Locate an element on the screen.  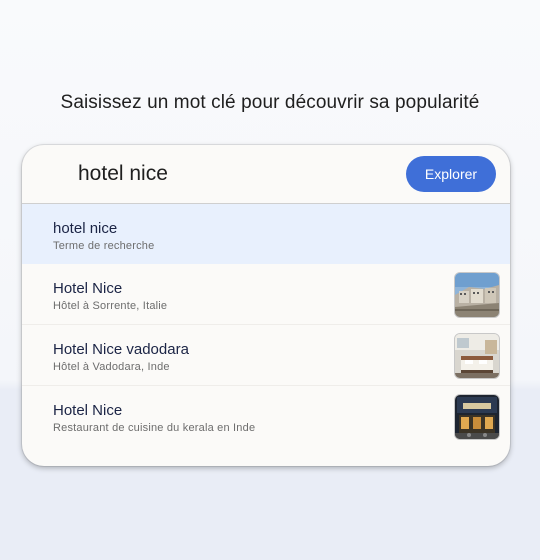
suggestion-item-search-term: hotel nice Terme de recherche is located at coordinates (266, 234).